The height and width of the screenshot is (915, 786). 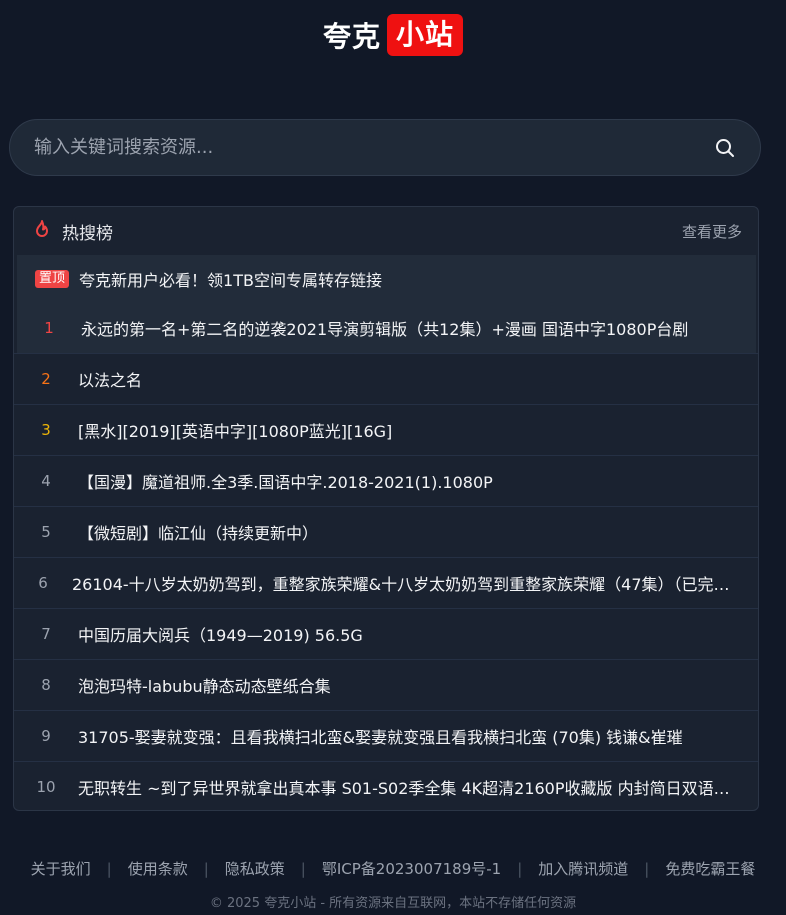 I want to click on copyright-text: © 2025 夸克小站 - 所有资源来自互联网，本站不存储任何资源, so click(x=393, y=903).